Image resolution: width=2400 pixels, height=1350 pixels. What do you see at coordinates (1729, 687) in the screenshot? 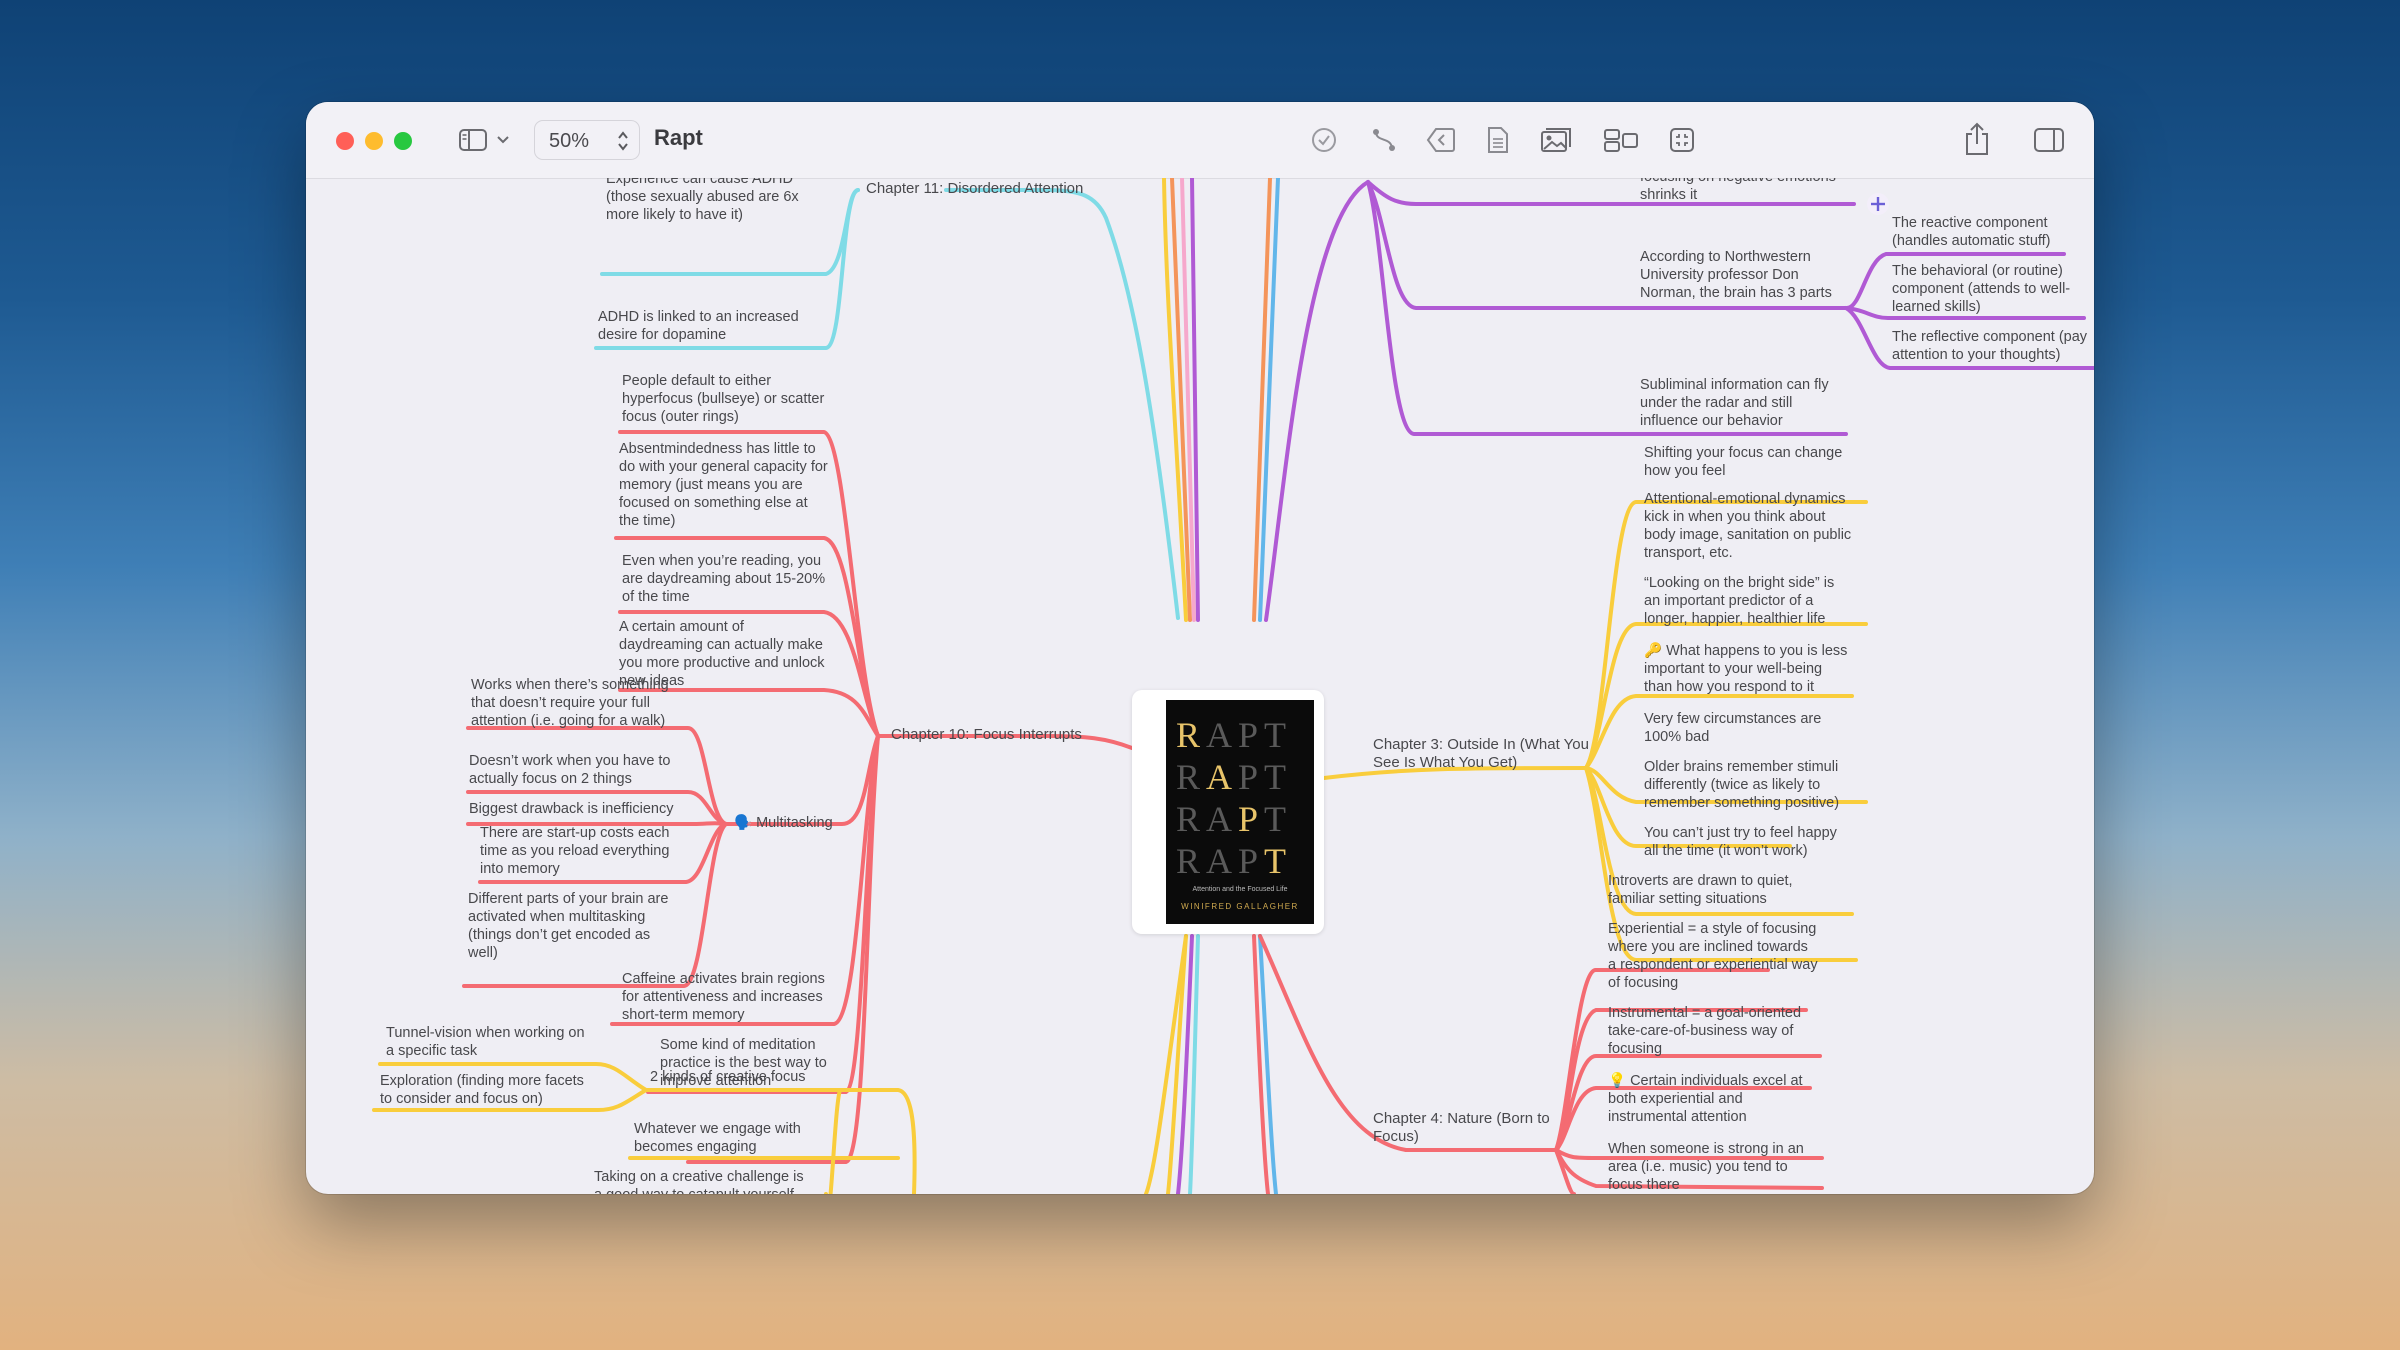
I see `topic-line: than how you respond to it` at bounding box center [1729, 687].